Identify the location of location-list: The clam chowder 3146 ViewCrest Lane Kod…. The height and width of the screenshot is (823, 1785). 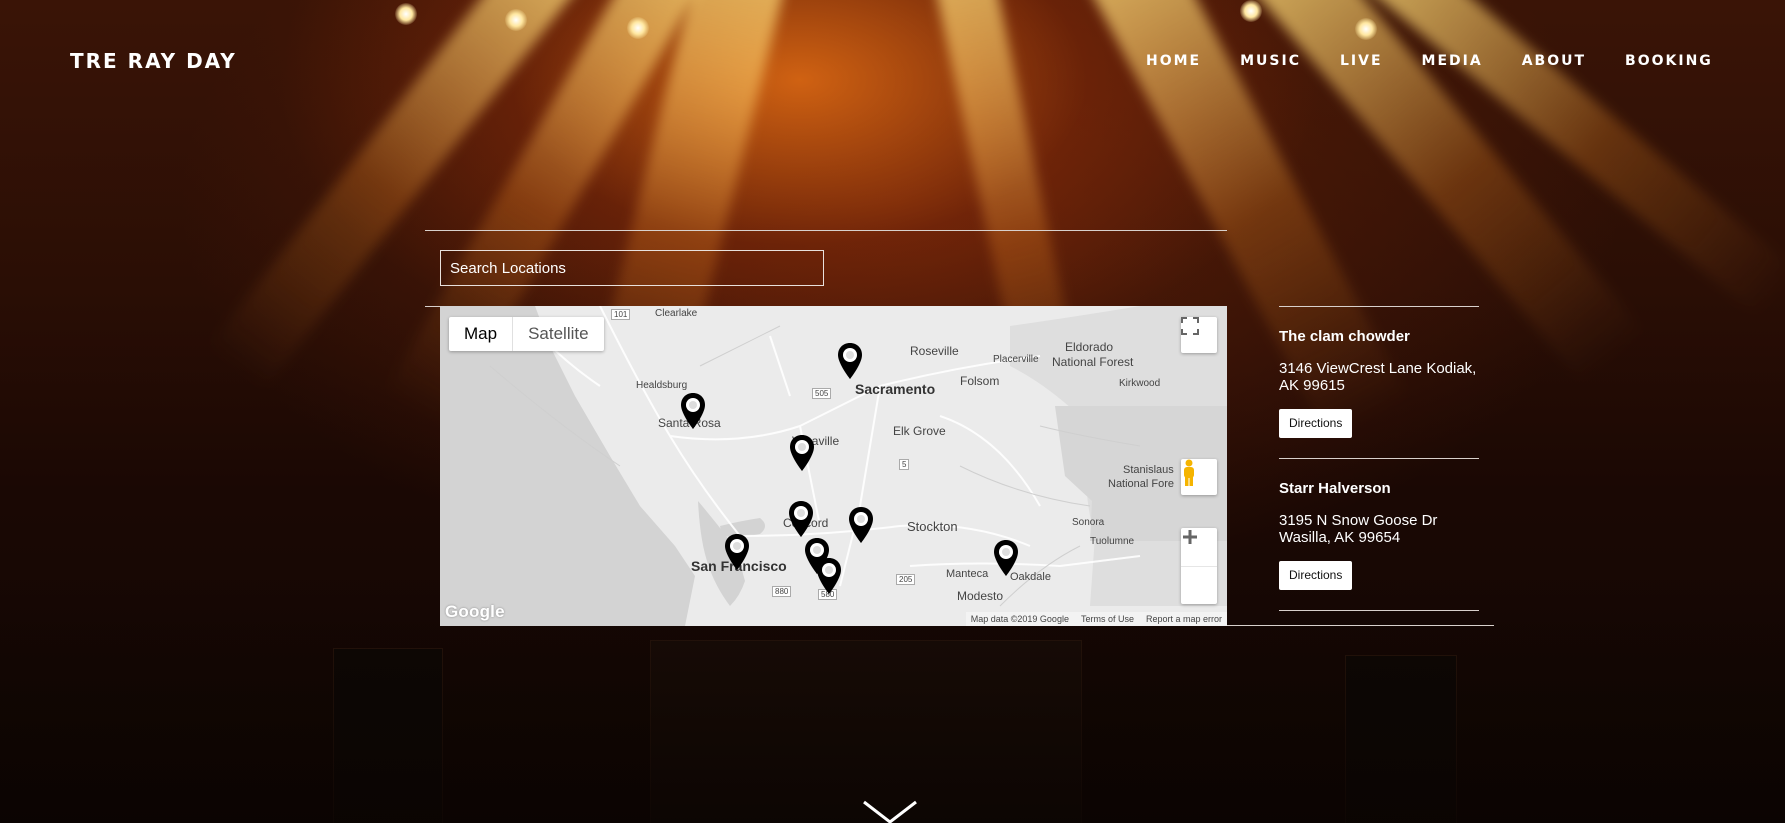
(1379, 458).